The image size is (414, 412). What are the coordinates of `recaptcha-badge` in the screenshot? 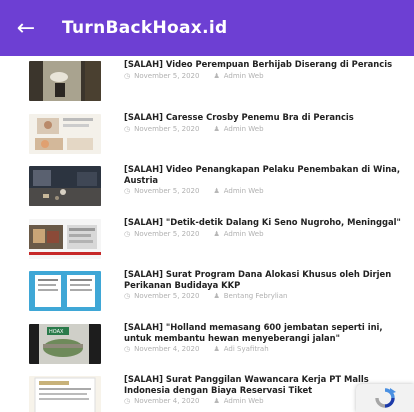 It's located at (385, 398).